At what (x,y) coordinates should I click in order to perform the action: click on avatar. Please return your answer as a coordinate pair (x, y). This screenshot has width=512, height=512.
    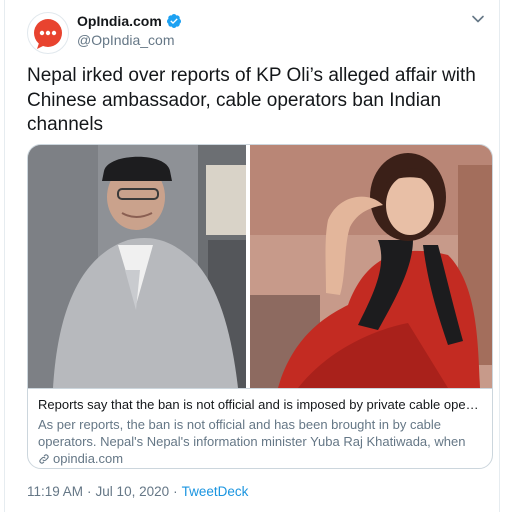
    Looking at the image, I should click on (48, 33).